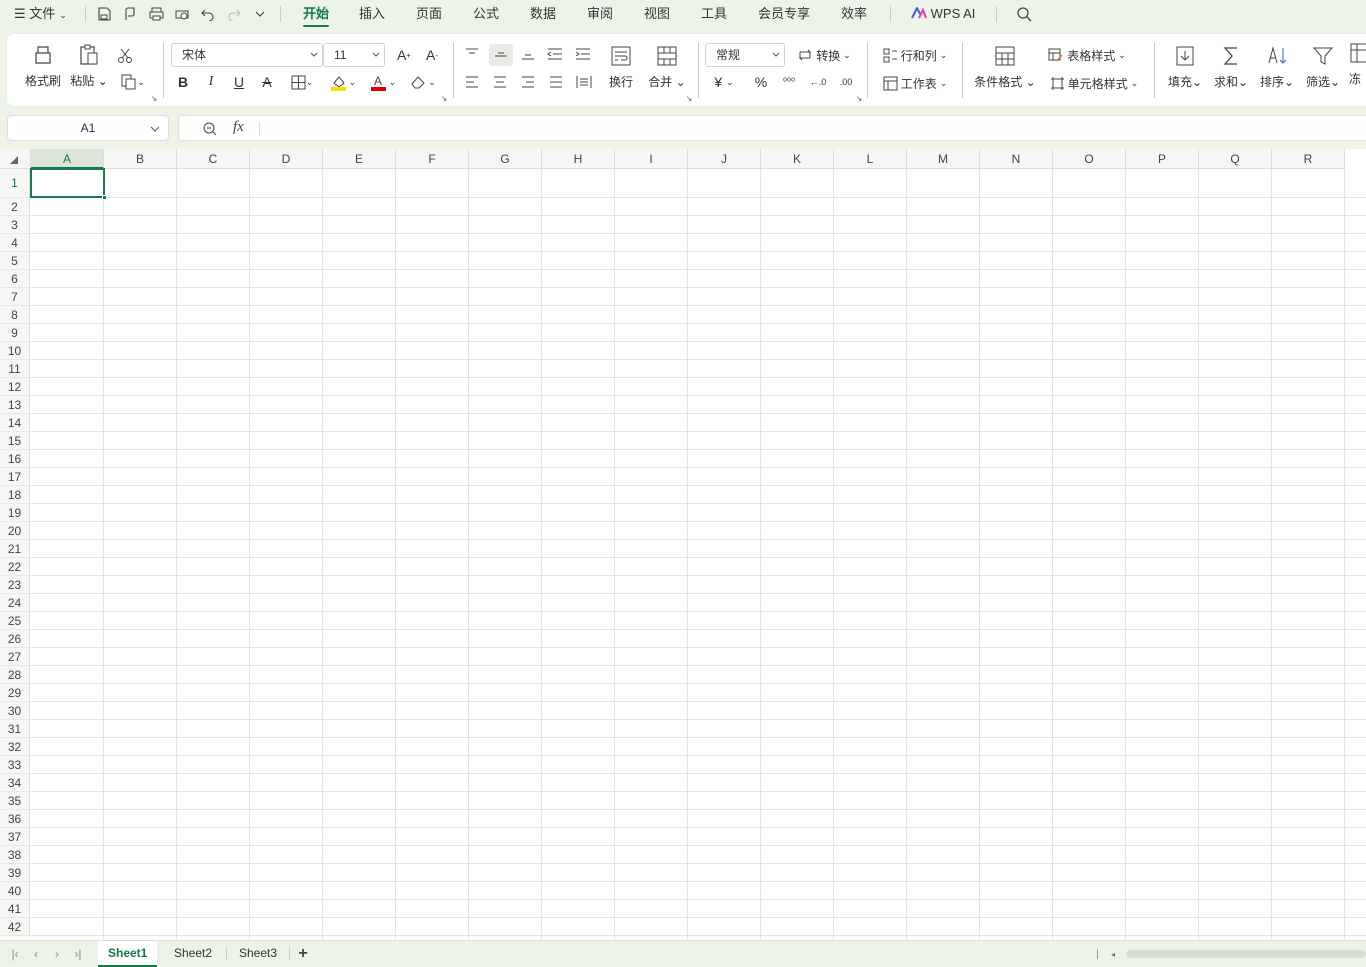 This screenshot has height=967, width=1366. Describe the element at coordinates (15, 279) in the screenshot. I see `row-header-6: 6` at that location.